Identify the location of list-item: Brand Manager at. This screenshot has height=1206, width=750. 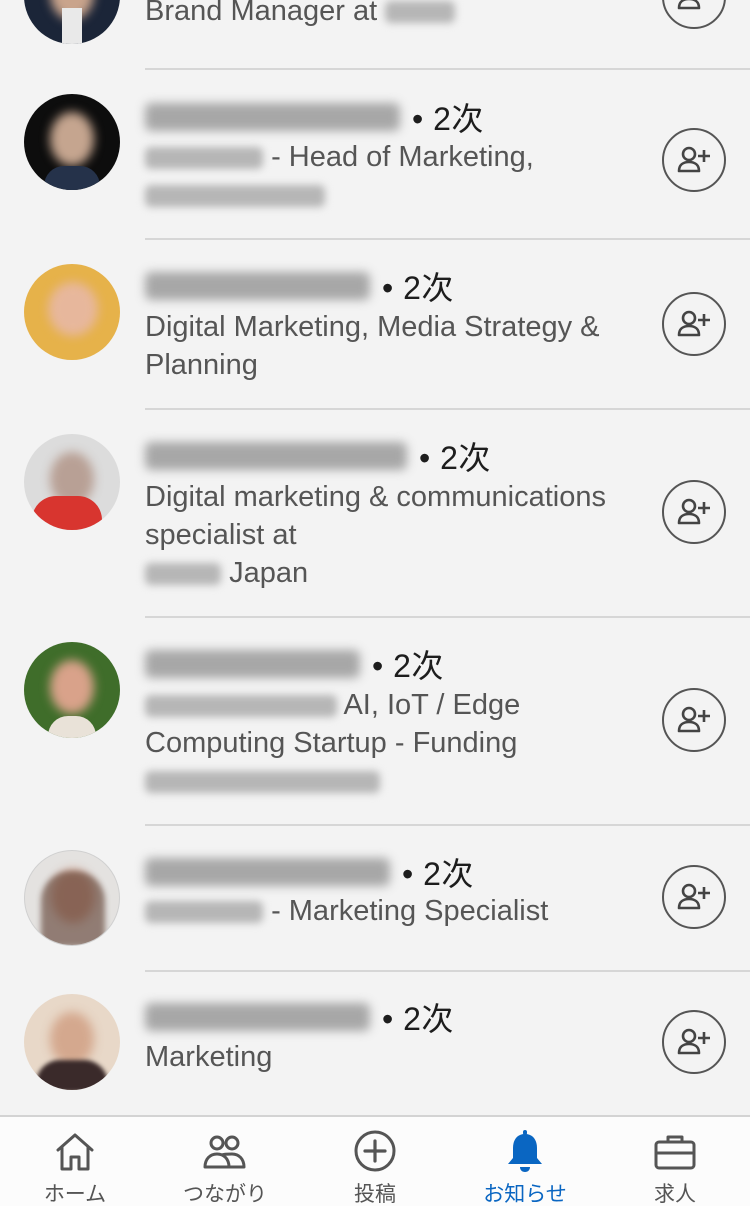
(375, 34).